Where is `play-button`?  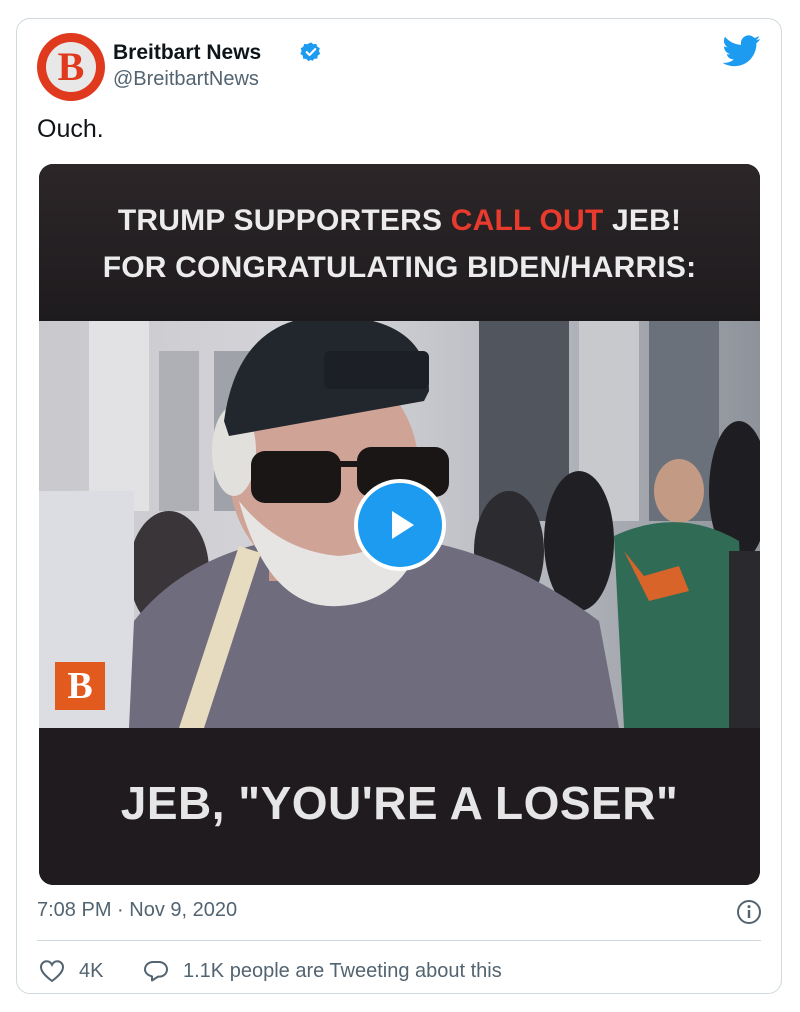 play-button is located at coordinates (400, 525).